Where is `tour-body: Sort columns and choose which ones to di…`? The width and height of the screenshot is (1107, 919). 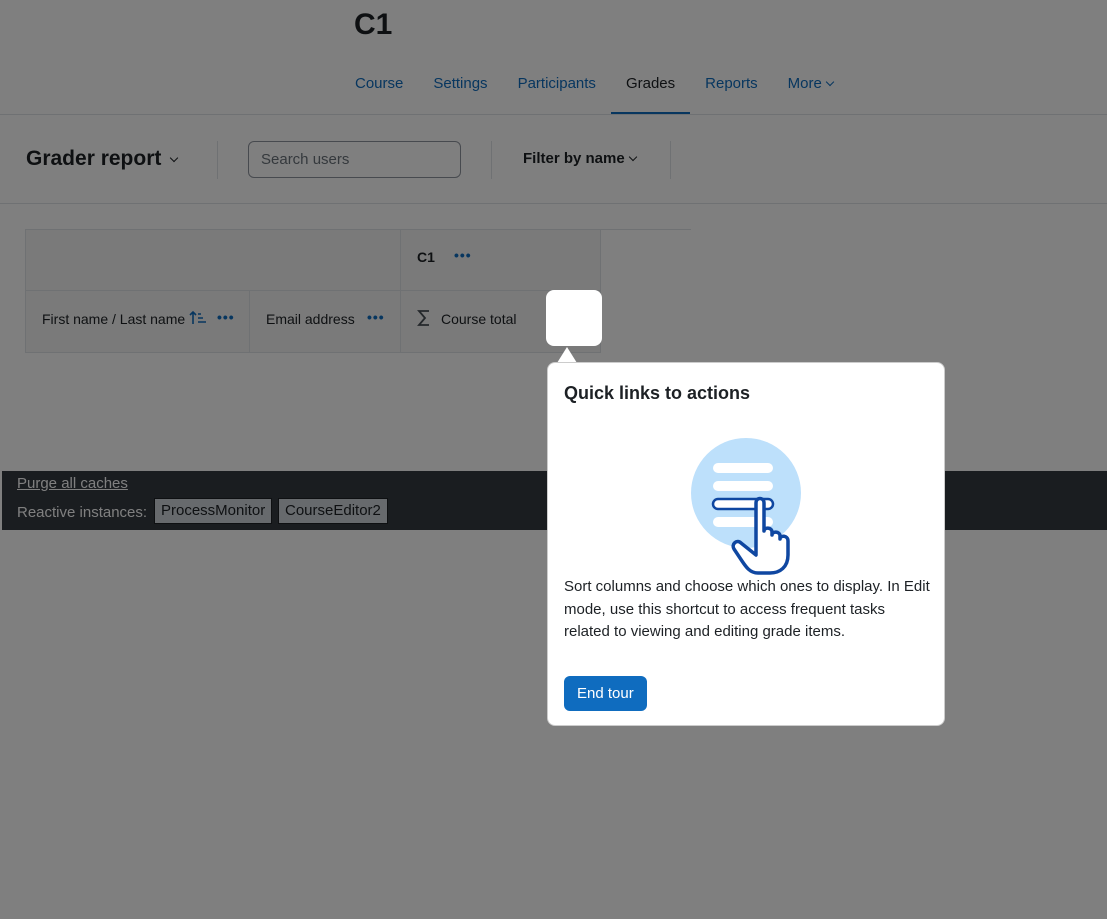
tour-body: Sort columns and choose which ones to di… is located at coordinates (747, 609).